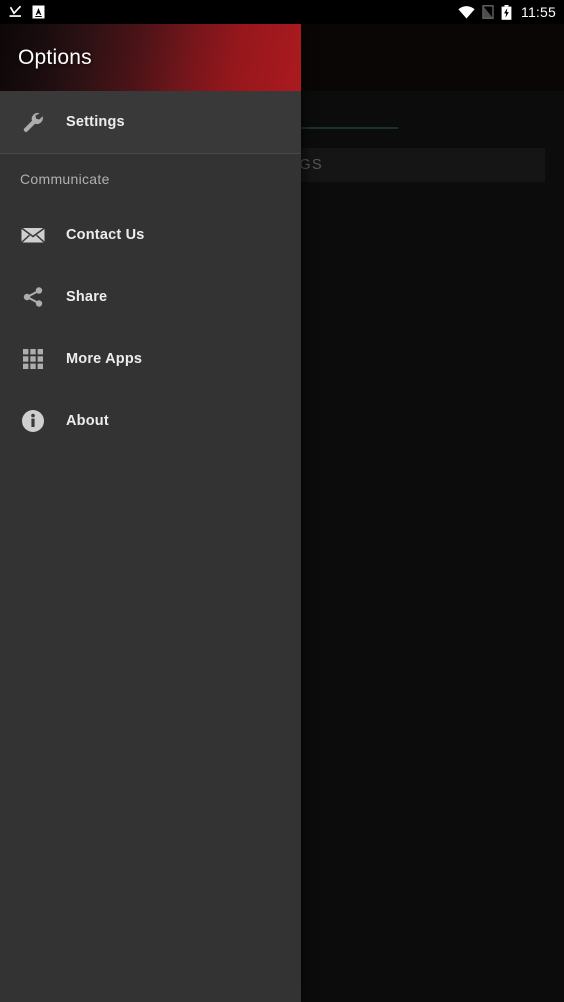 The width and height of the screenshot is (564, 1002). I want to click on drawer-section-label: Communicate, so click(65, 179).